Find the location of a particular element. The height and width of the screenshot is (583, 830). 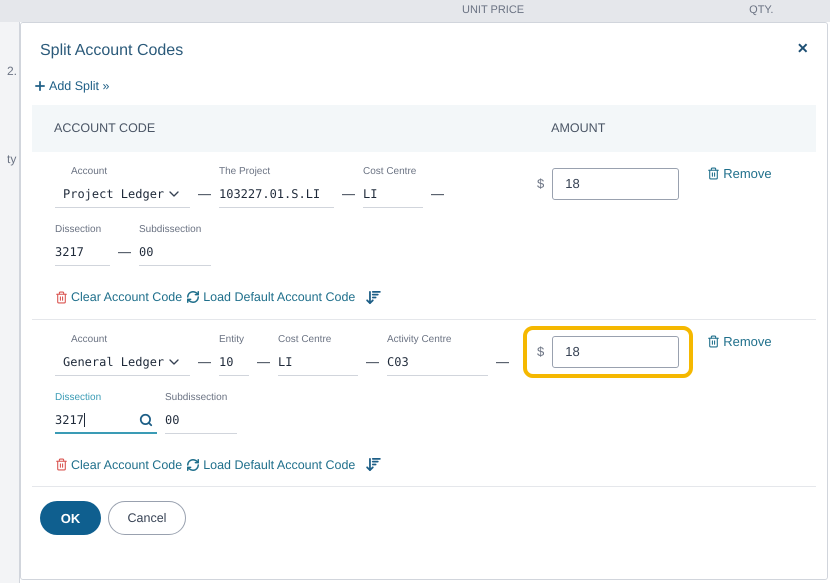

field-label: Entity is located at coordinates (232, 339).